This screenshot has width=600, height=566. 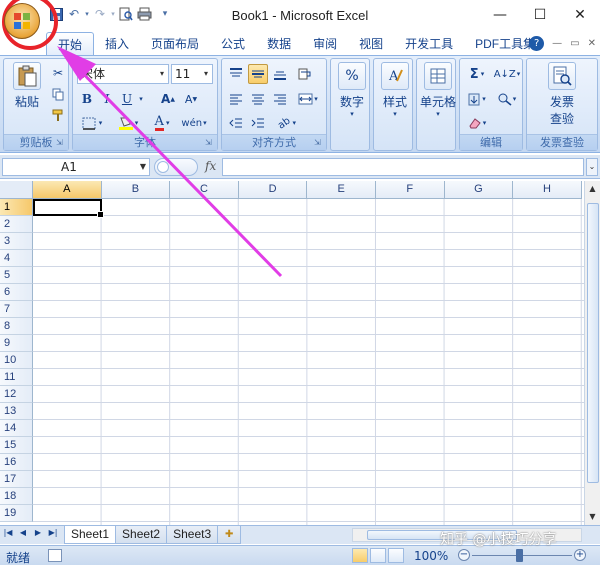 What do you see at coordinates (396, 555) in the screenshot?
I see `page-break-view-icon` at bounding box center [396, 555].